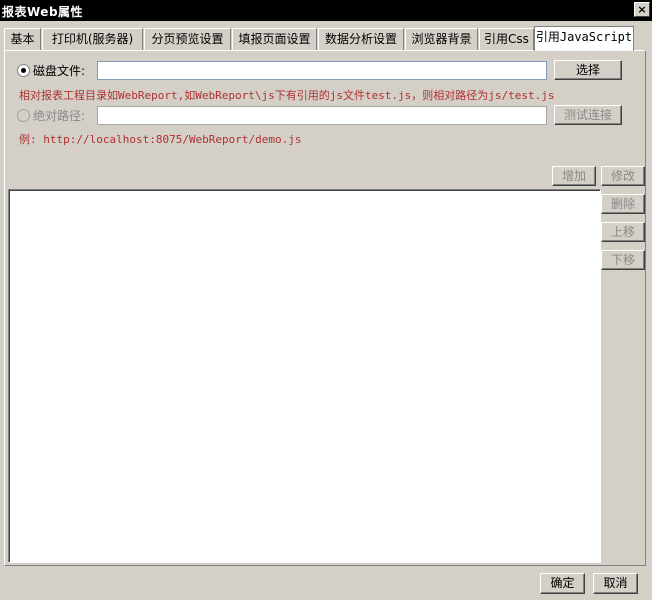  Describe the element at coordinates (92, 39) in the screenshot. I see `tab-printer-server: 打印机(服务器)` at that location.